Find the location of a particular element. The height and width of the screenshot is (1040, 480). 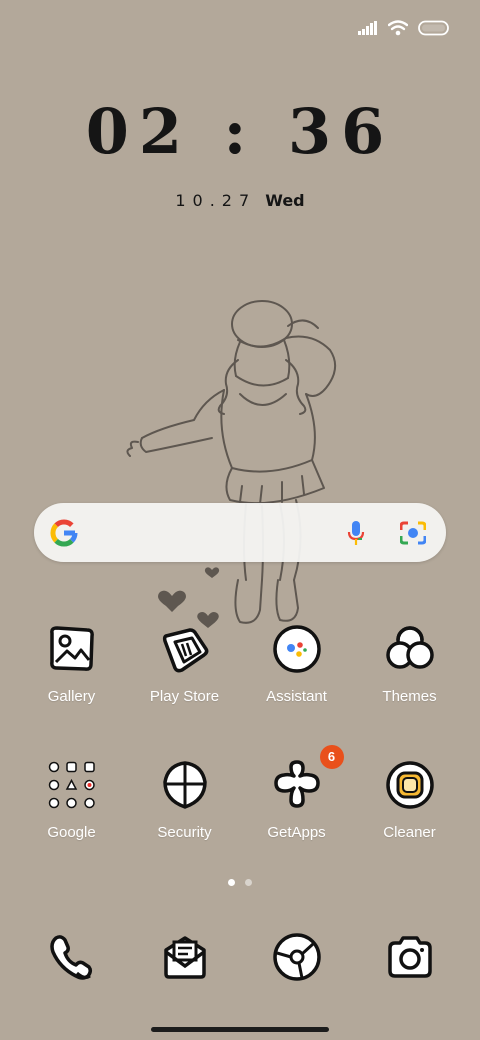

lockscreen-clock: 02 : 36 is located at coordinates (240, 131).